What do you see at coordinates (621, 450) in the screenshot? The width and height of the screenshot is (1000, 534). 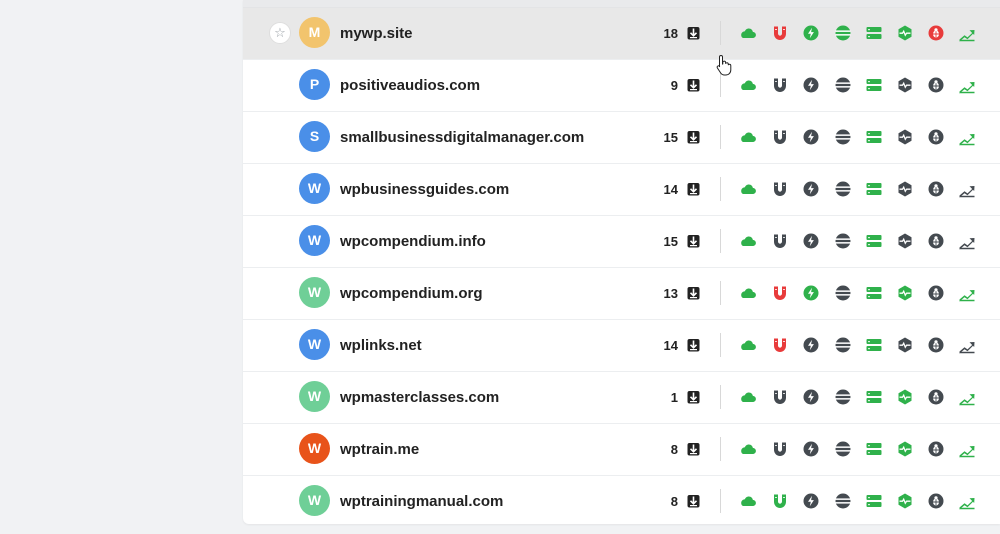 I see `site-row: W wptrain.me 8` at bounding box center [621, 450].